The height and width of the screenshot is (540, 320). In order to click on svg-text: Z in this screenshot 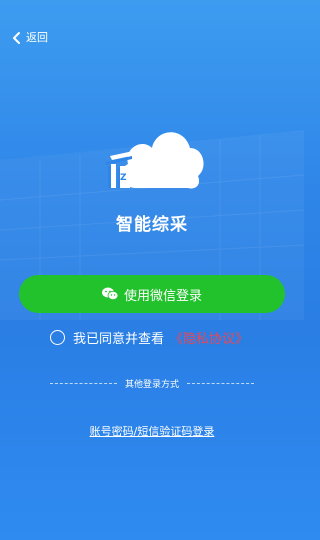, I will do `click(123, 178)`.